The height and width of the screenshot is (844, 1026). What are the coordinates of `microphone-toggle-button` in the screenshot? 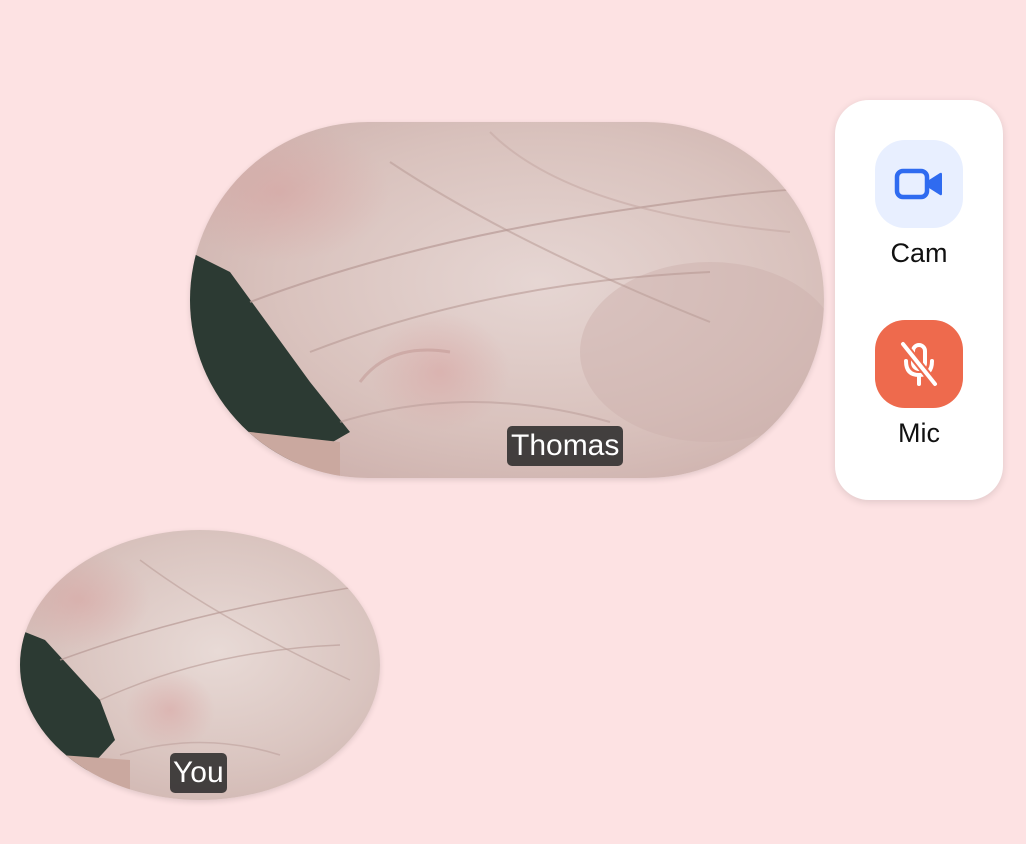 It's located at (919, 364).